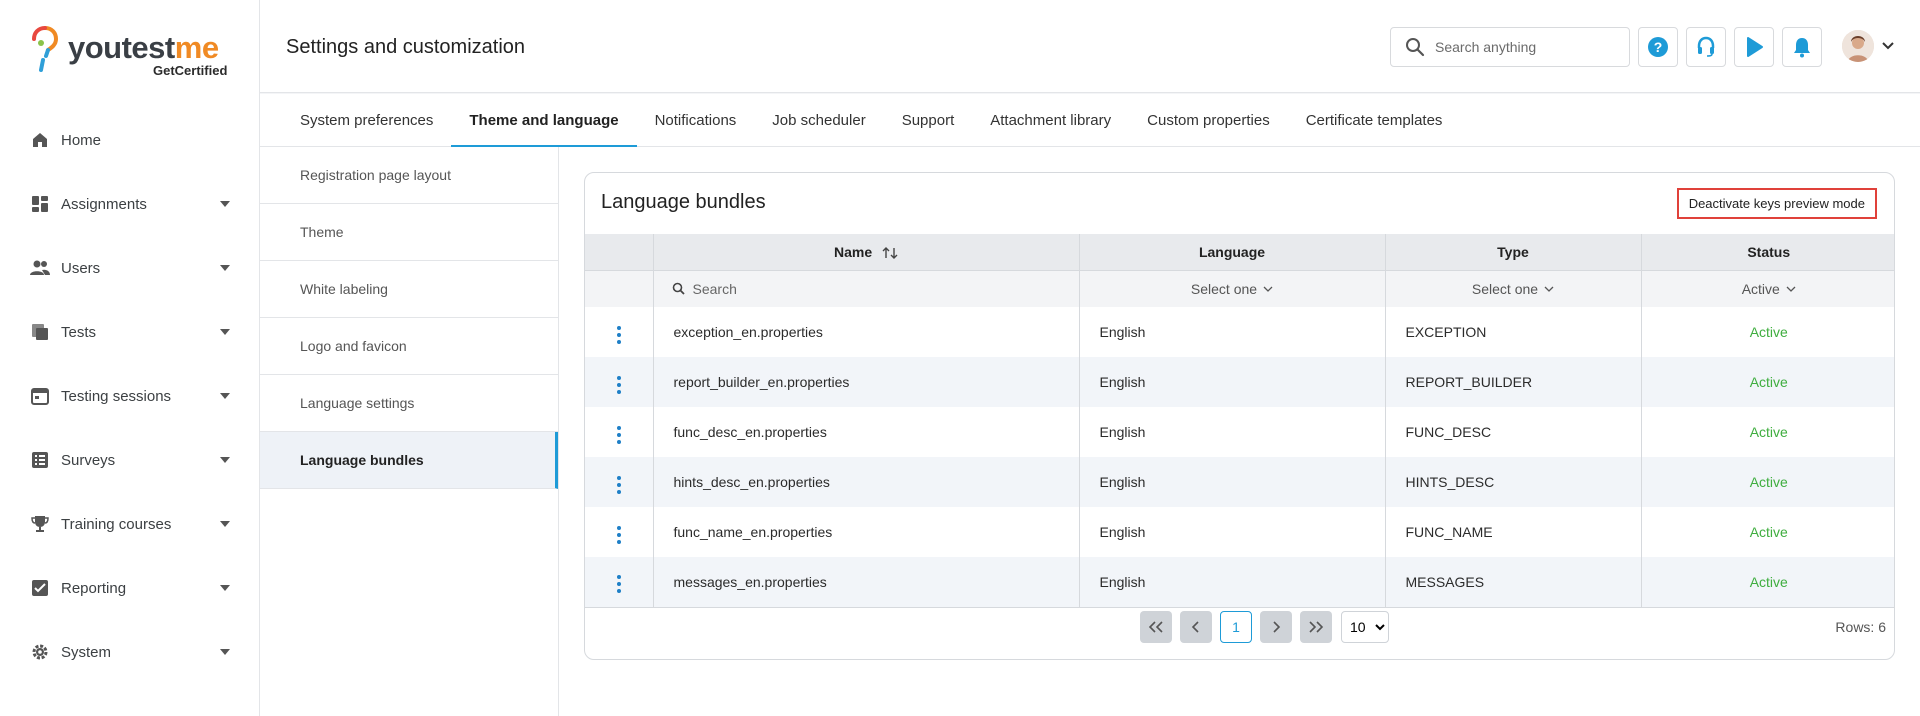 Image resolution: width=1920 pixels, height=716 pixels. Describe the element at coordinates (1236, 627) in the screenshot. I see `page-number-button: 1` at that location.